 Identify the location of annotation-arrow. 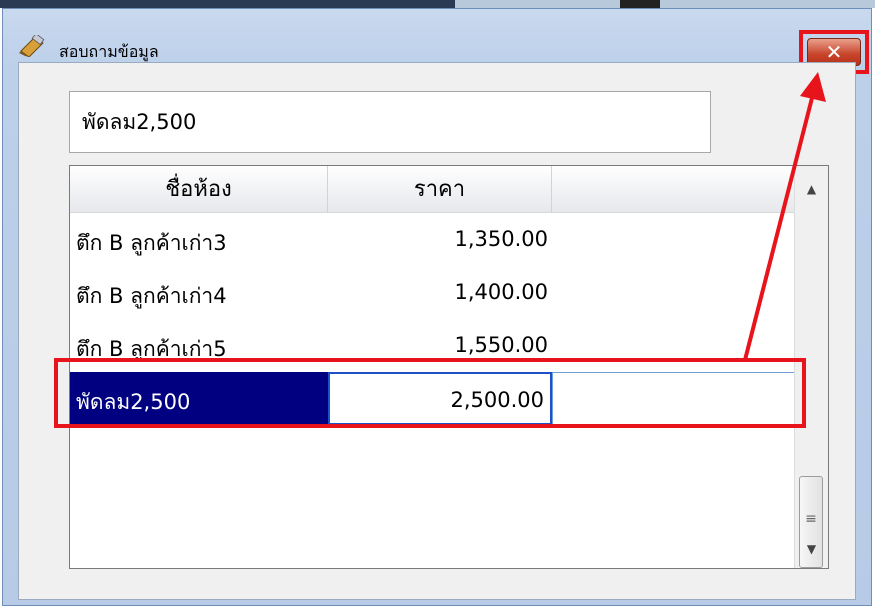
(784, 216).